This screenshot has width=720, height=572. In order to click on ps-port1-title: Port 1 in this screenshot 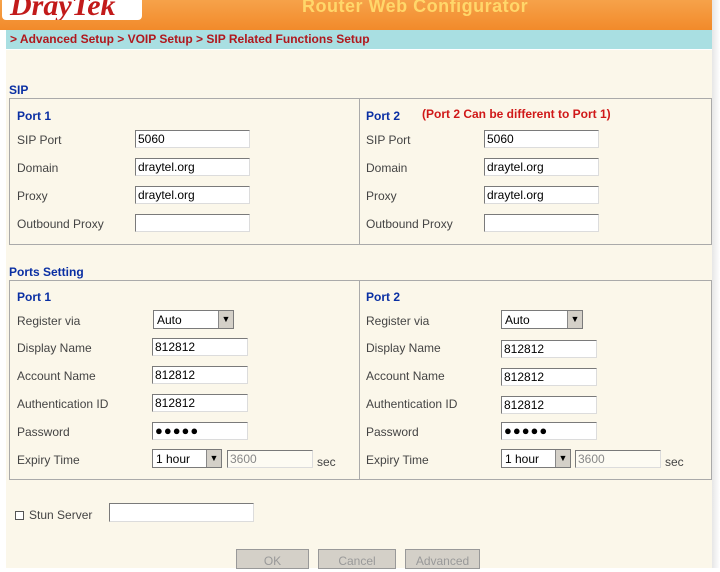, I will do `click(34, 297)`.